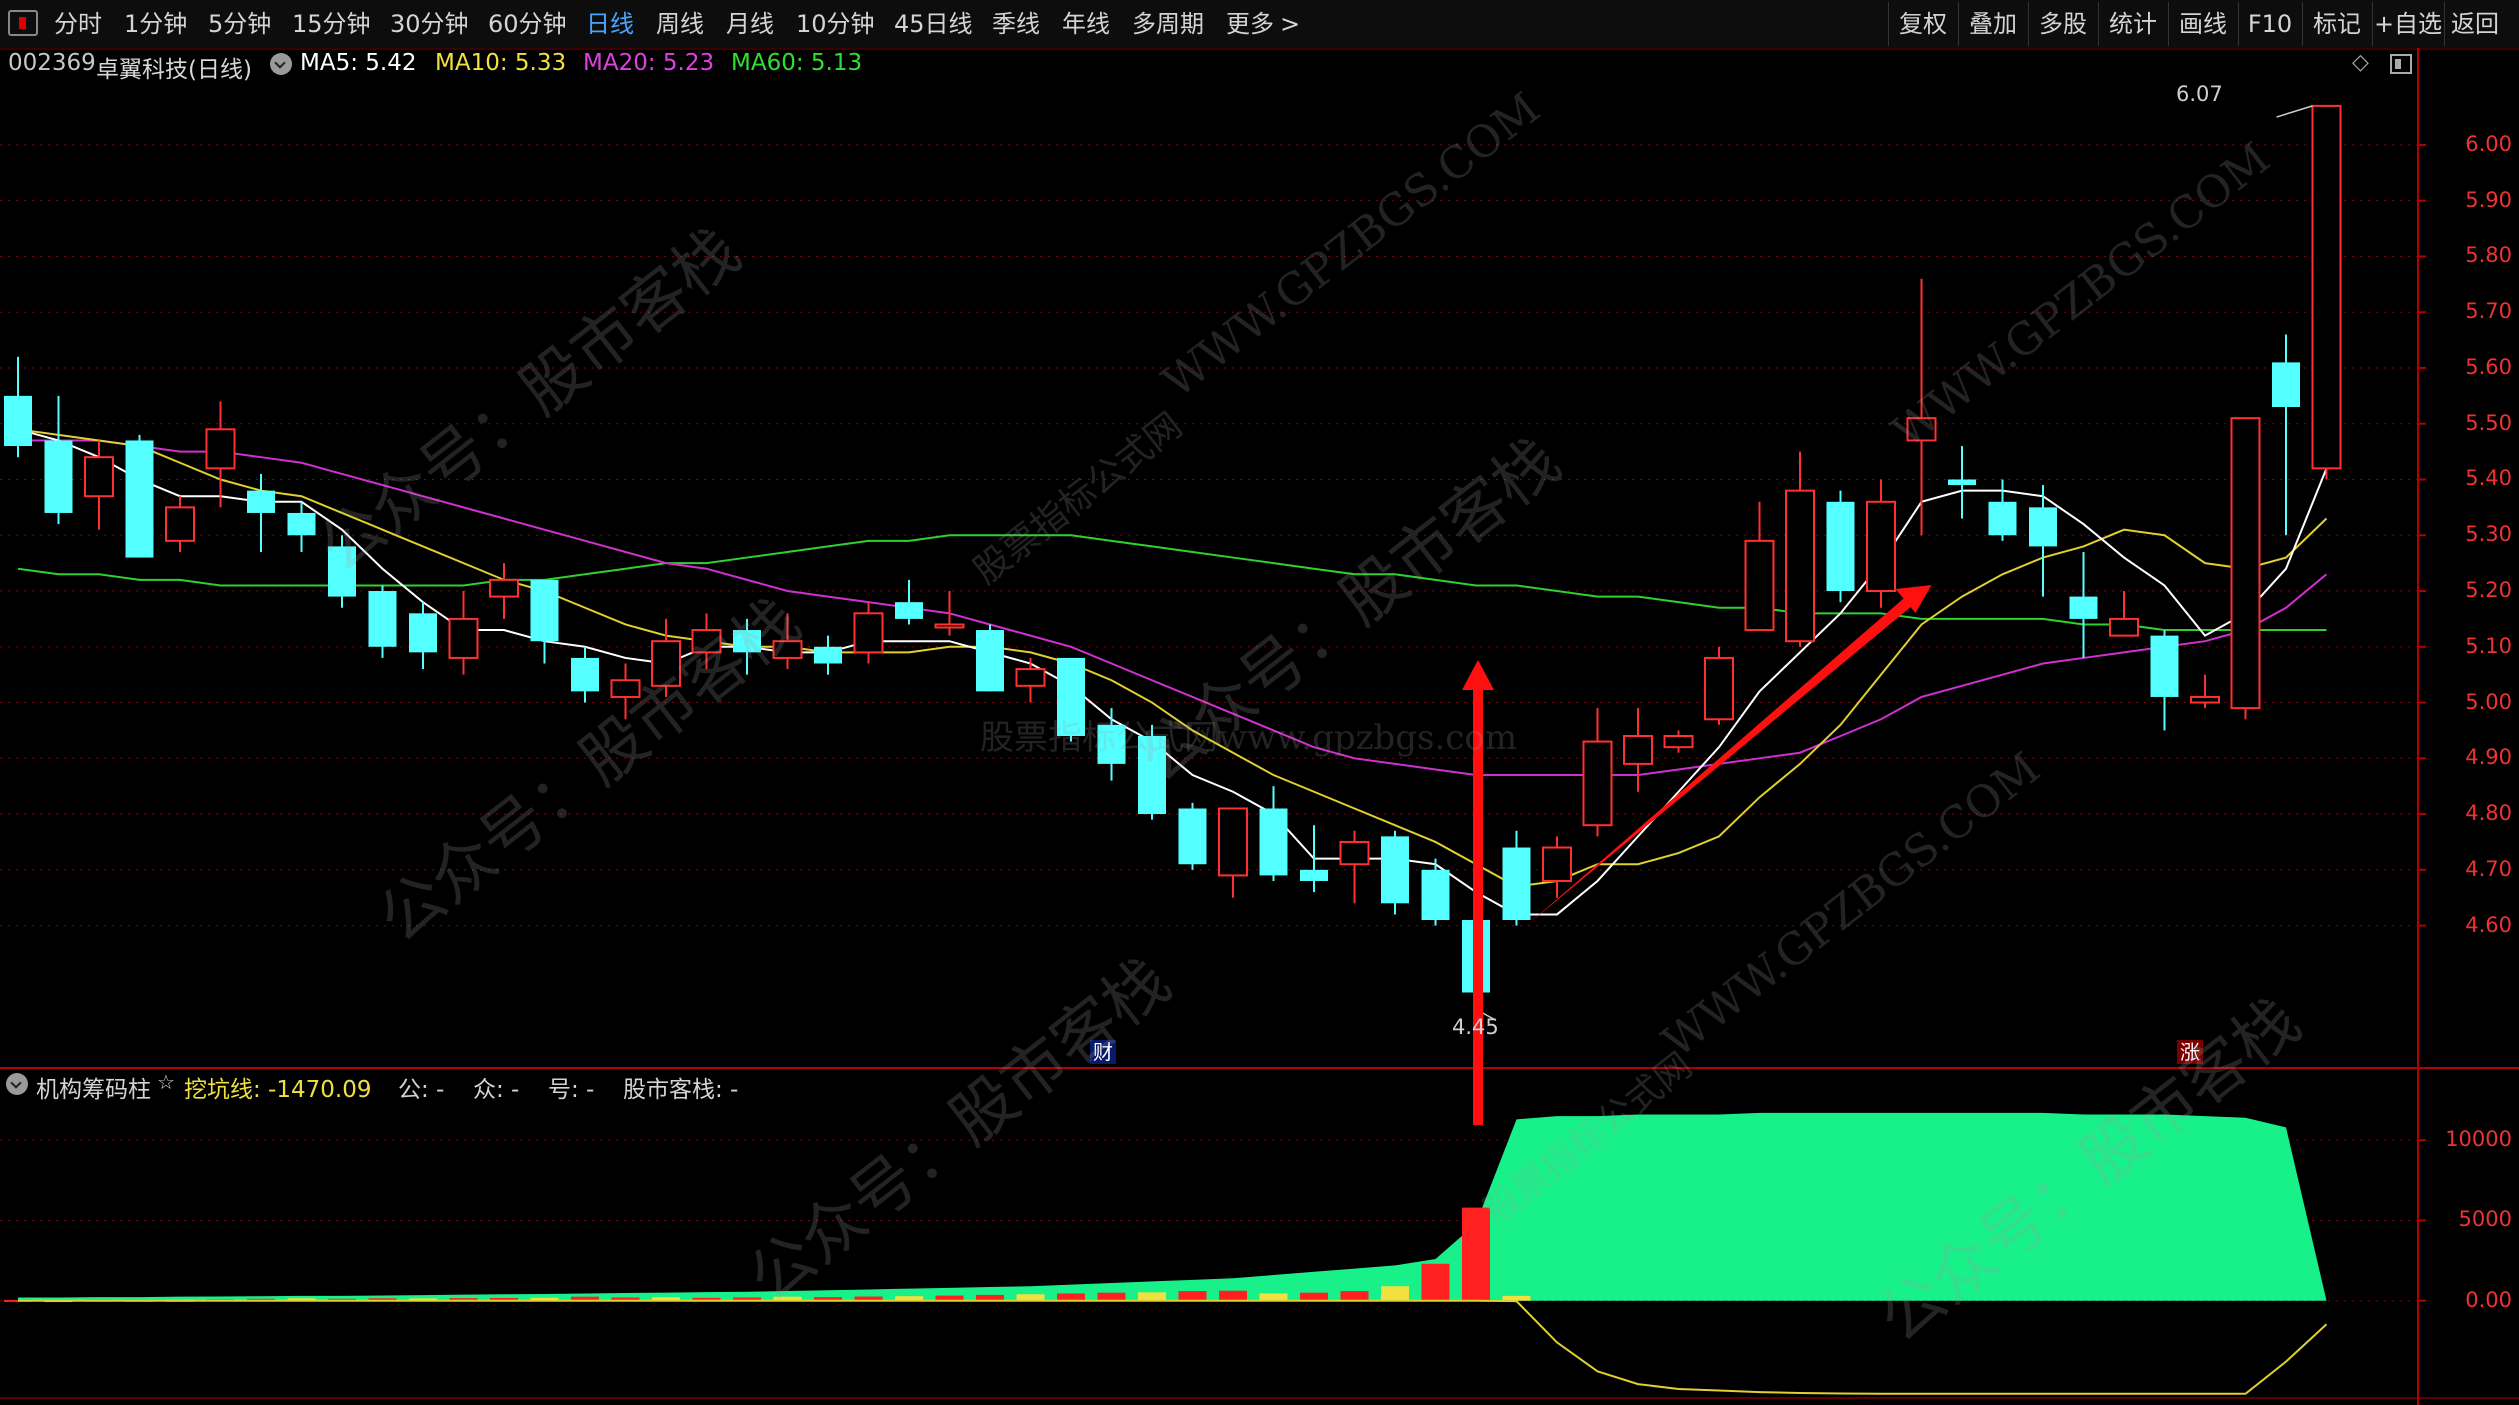 This screenshot has height=1405, width=2519. Describe the element at coordinates (2488, 534) in the screenshot. I see `price-axis-label: 5.30` at that location.